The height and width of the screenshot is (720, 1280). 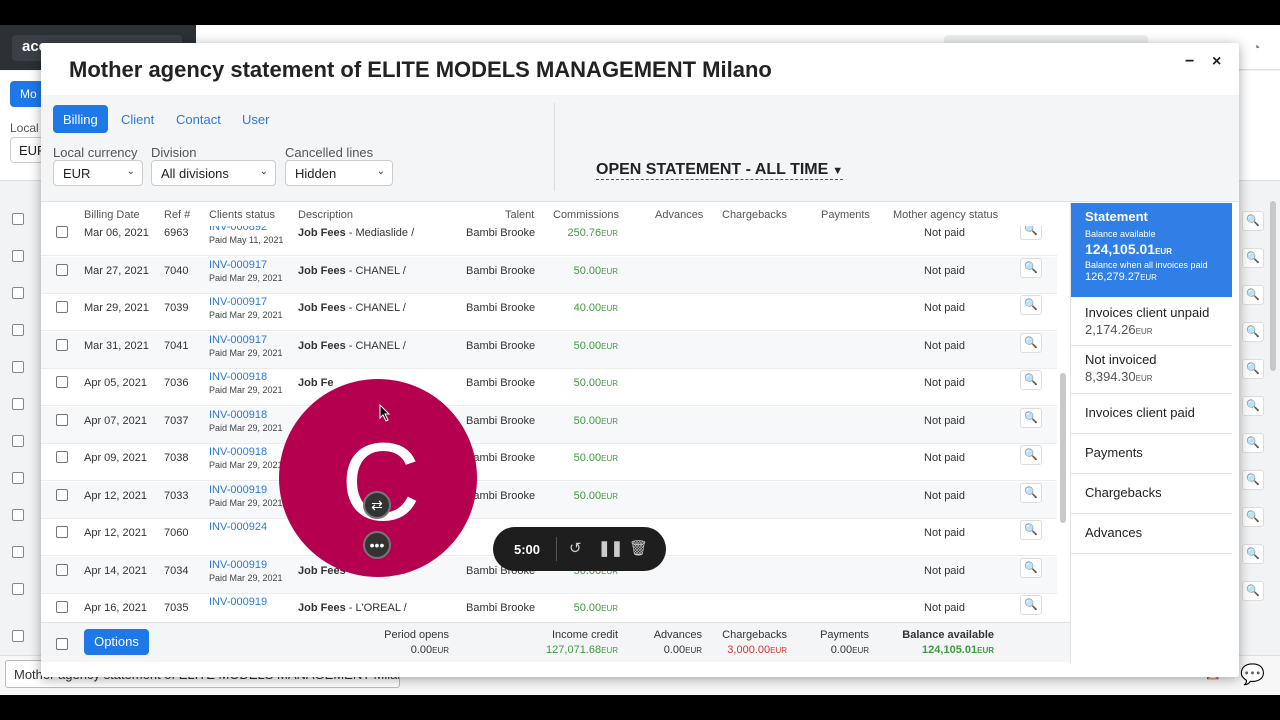 What do you see at coordinates (1151, 414) in the screenshot?
I see `side-panel-item: Invoices client paid` at bounding box center [1151, 414].